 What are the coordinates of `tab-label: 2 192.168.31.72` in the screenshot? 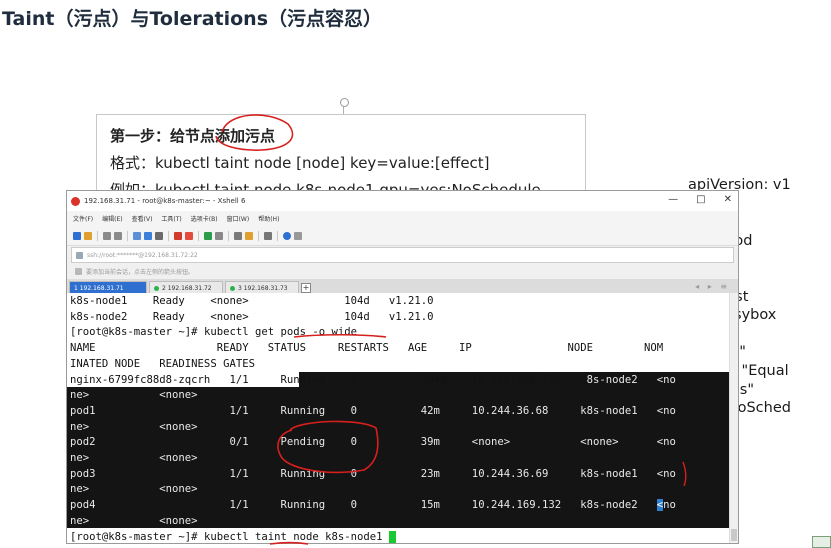 It's located at (187, 288).